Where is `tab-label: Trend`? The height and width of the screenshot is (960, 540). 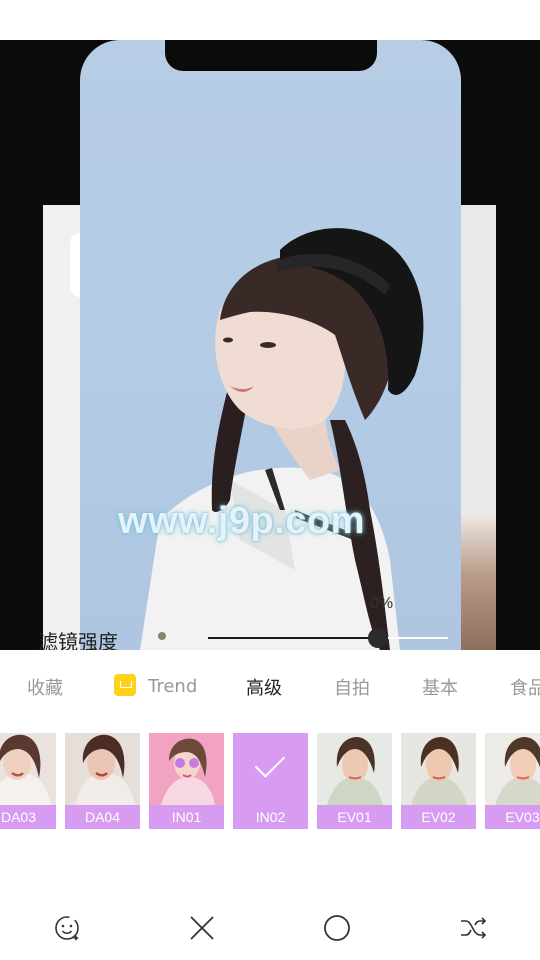
tab-label: Trend is located at coordinates (173, 686).